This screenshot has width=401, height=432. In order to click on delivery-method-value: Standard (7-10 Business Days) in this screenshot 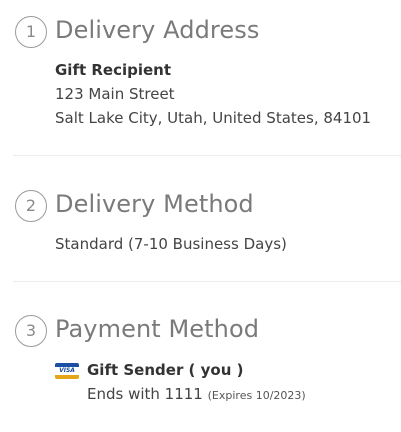, I will do `click(171, 244)`.